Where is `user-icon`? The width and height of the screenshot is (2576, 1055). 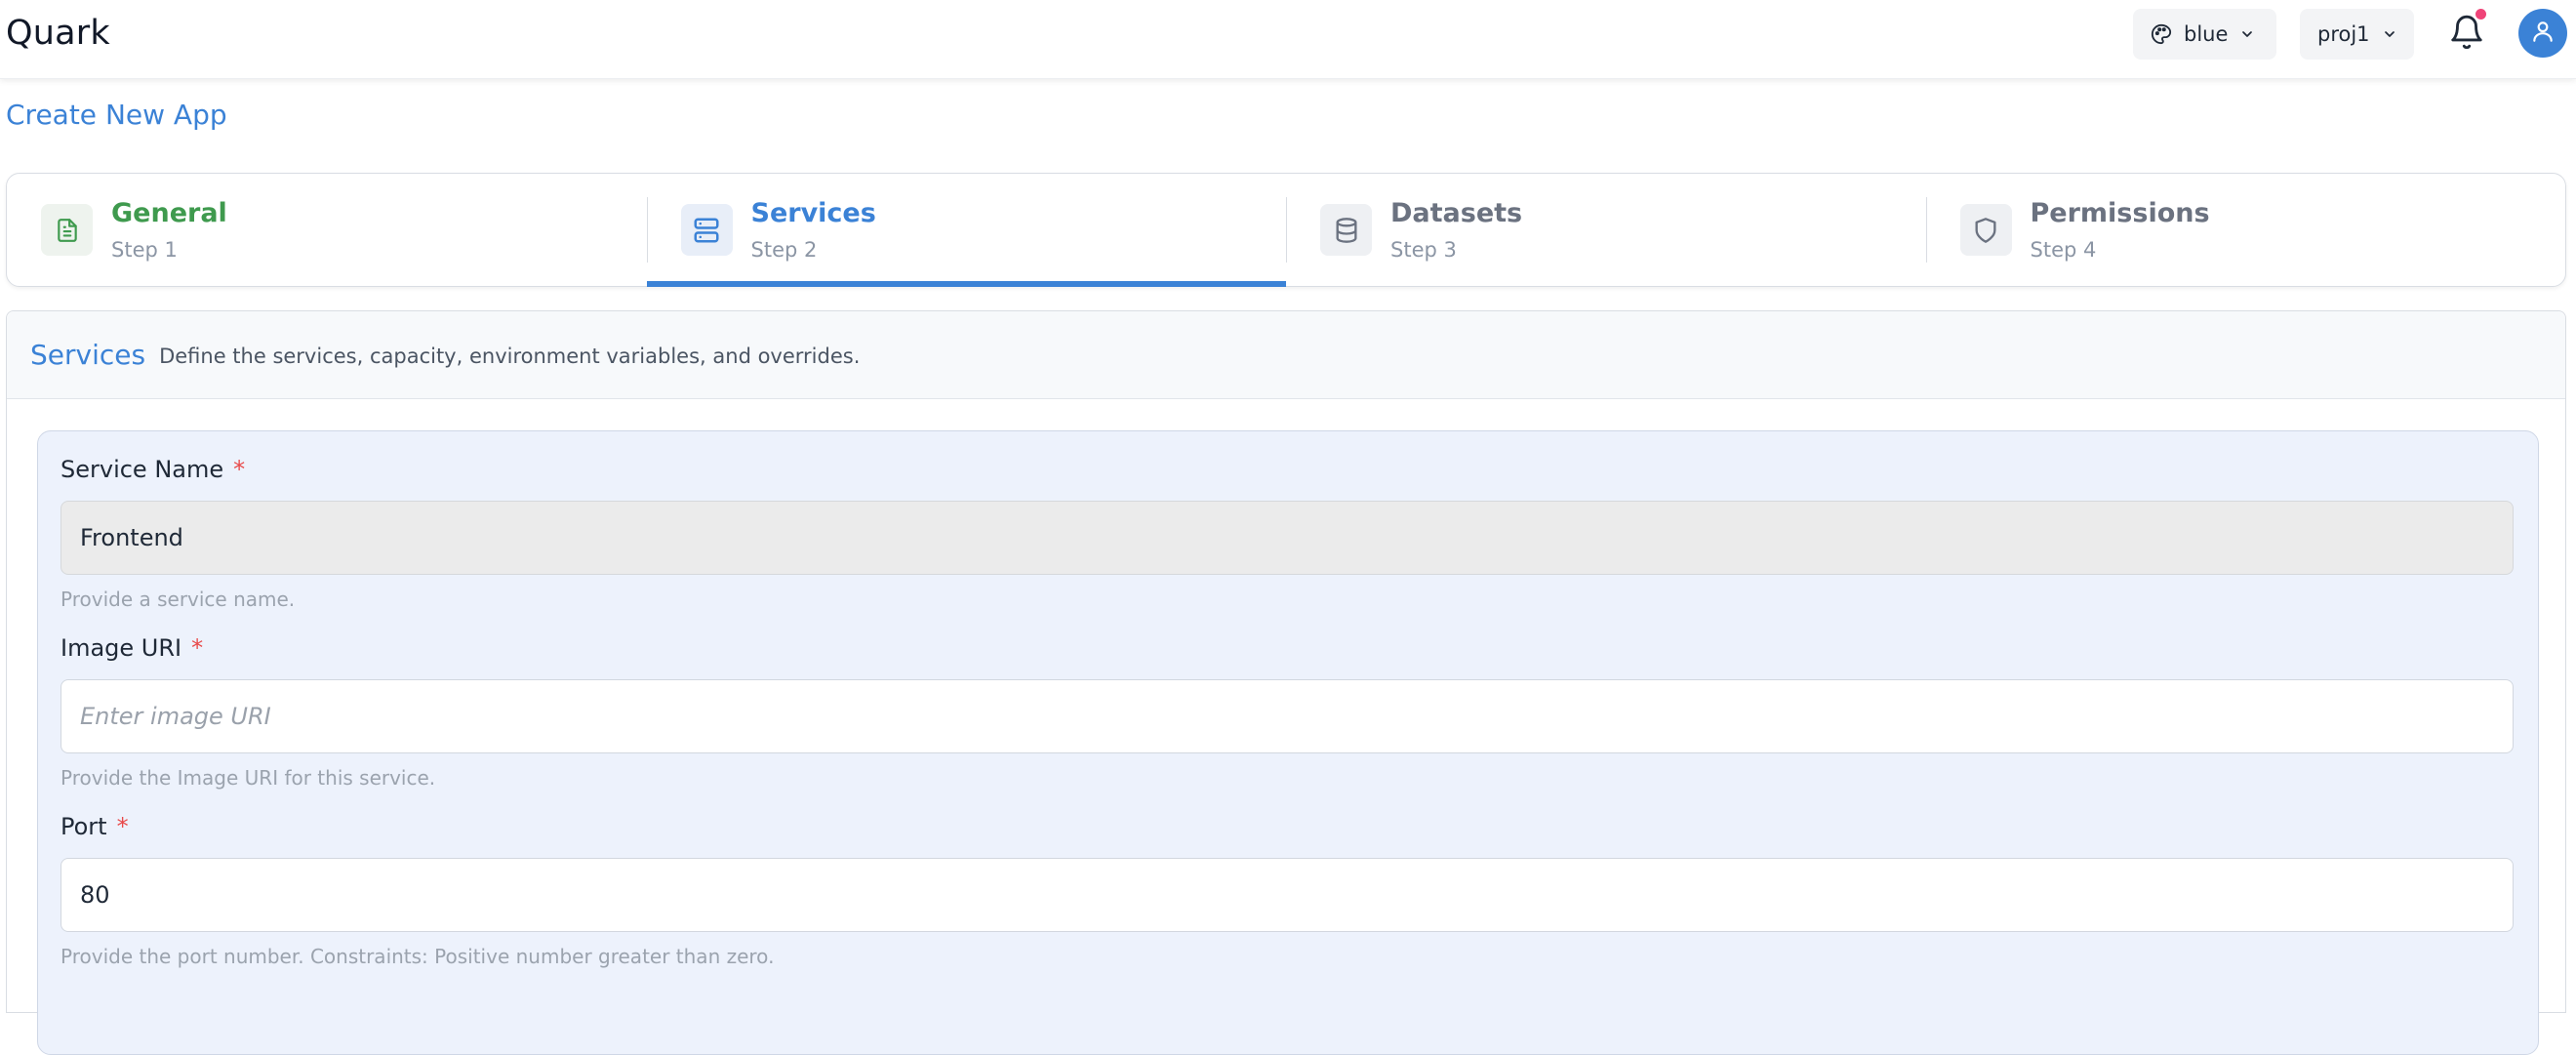 user-icon is located at coordinates (2543, 33).